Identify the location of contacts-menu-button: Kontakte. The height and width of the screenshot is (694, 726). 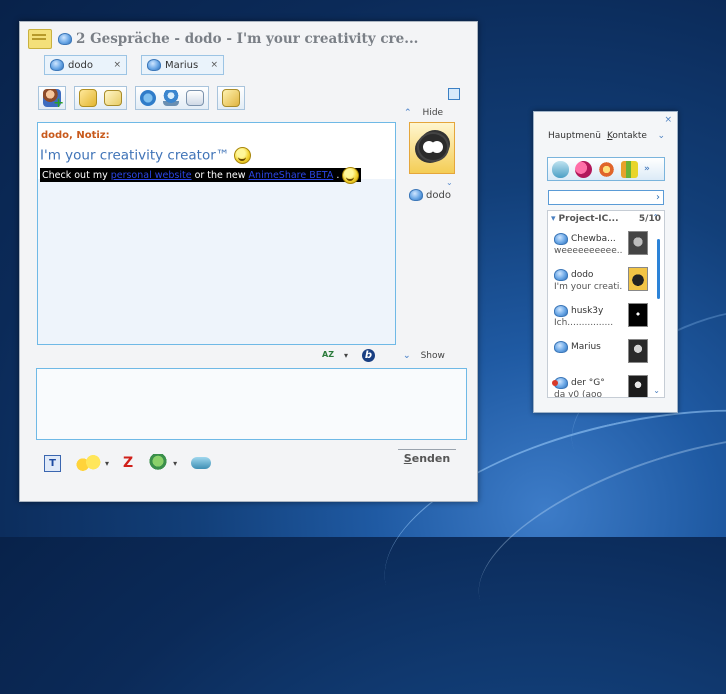
(627, 136).